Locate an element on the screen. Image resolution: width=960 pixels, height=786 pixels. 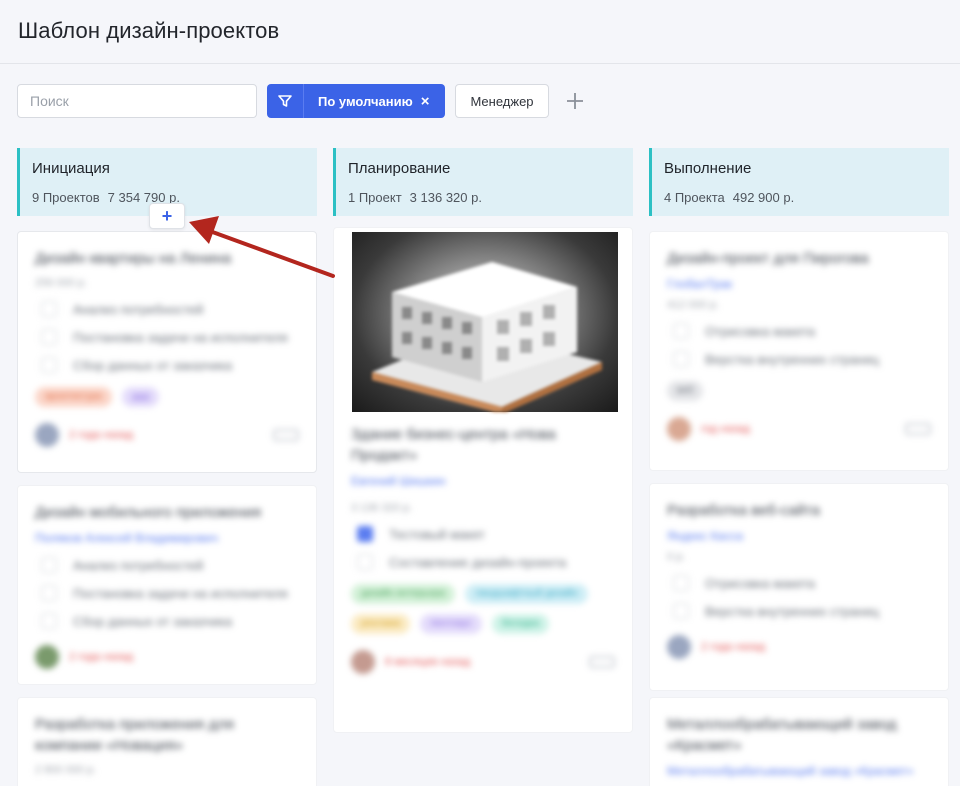
card-title: Дизайн-проект для Пирогова is located at coordinates (768, 258).